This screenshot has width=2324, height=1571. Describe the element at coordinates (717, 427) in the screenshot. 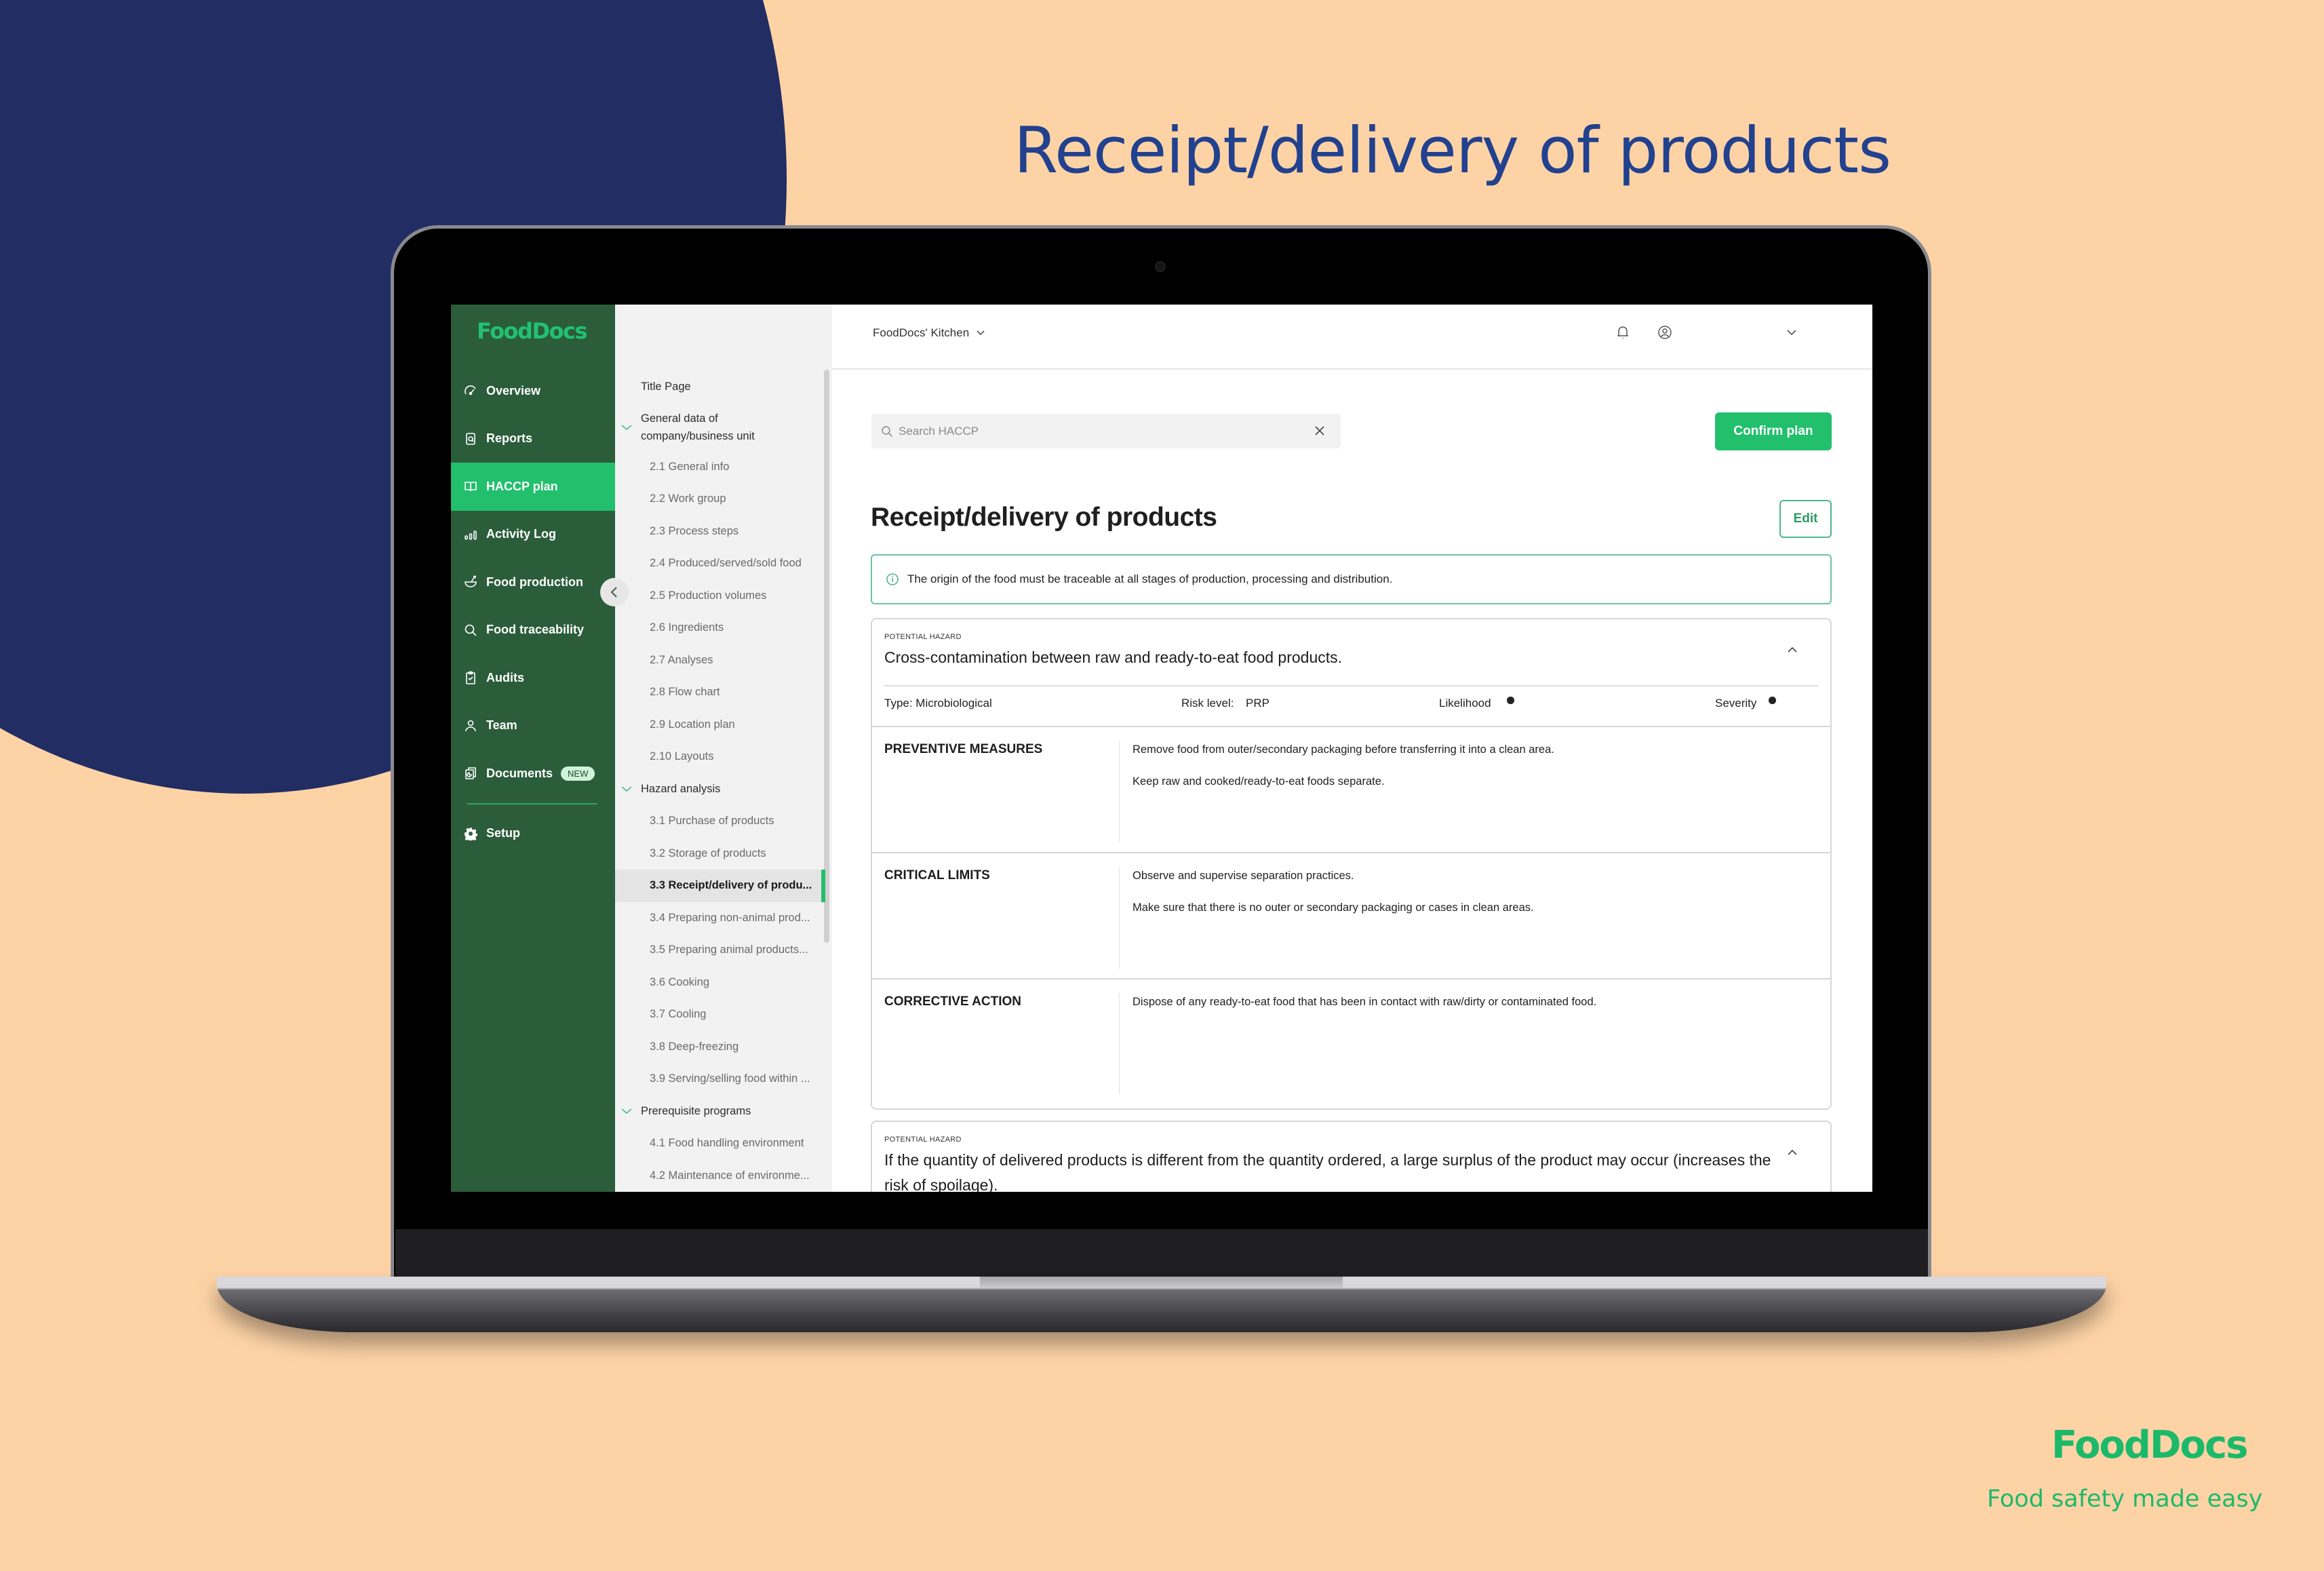

I see `toc-section-general-data: General data of company/business unit` at that location.